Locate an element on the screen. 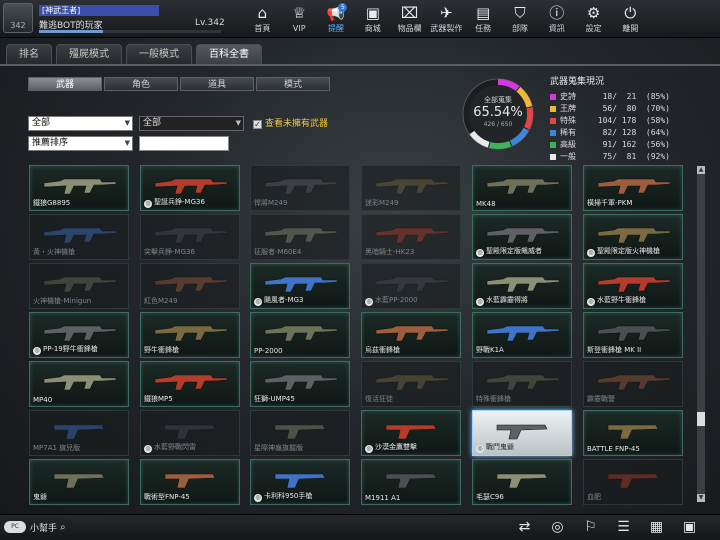 The width and height of the screenshot is (720, 540). weapon-card: ◎ 水藍野戰閃雷 is located at coordinates (190, 433).